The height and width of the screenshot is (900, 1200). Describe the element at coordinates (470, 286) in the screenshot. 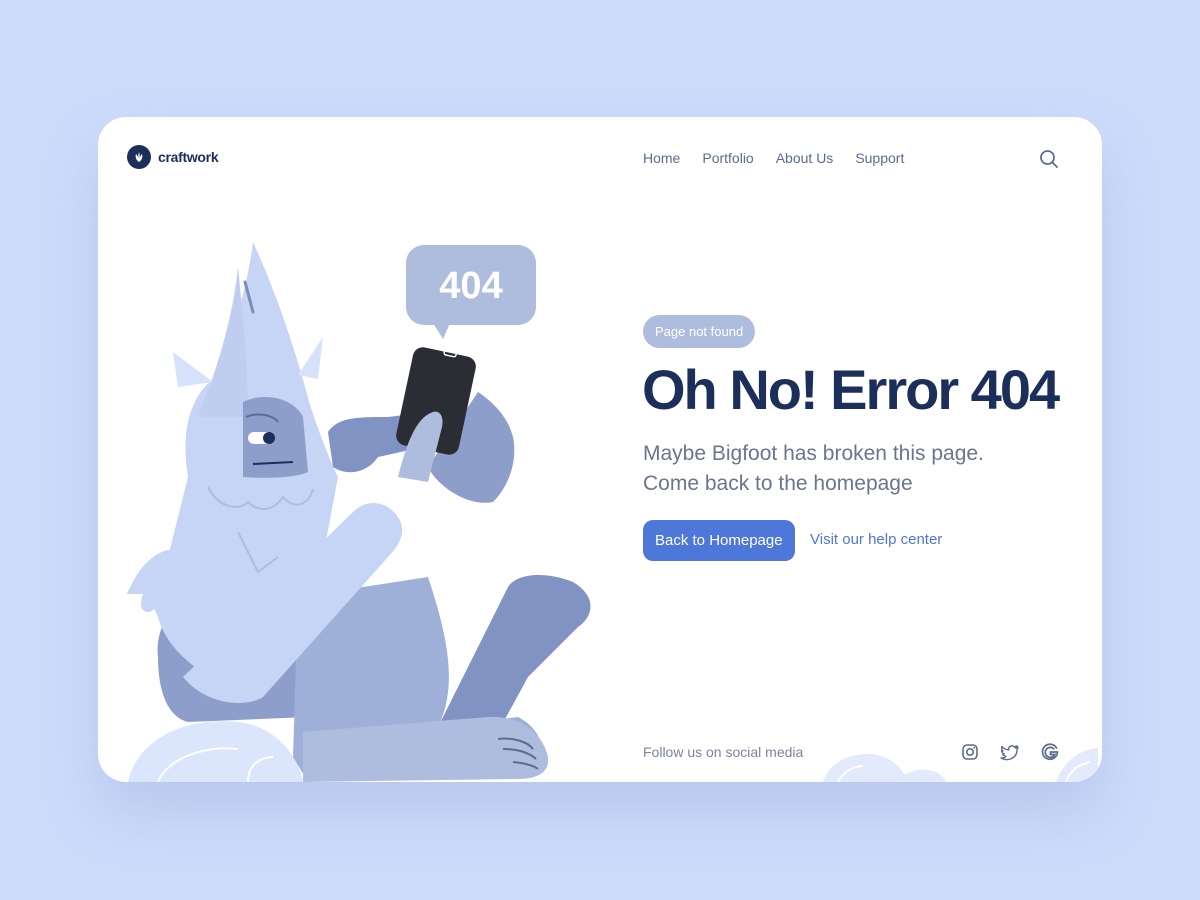

I see `speech-bubble-text: 404` at that location.